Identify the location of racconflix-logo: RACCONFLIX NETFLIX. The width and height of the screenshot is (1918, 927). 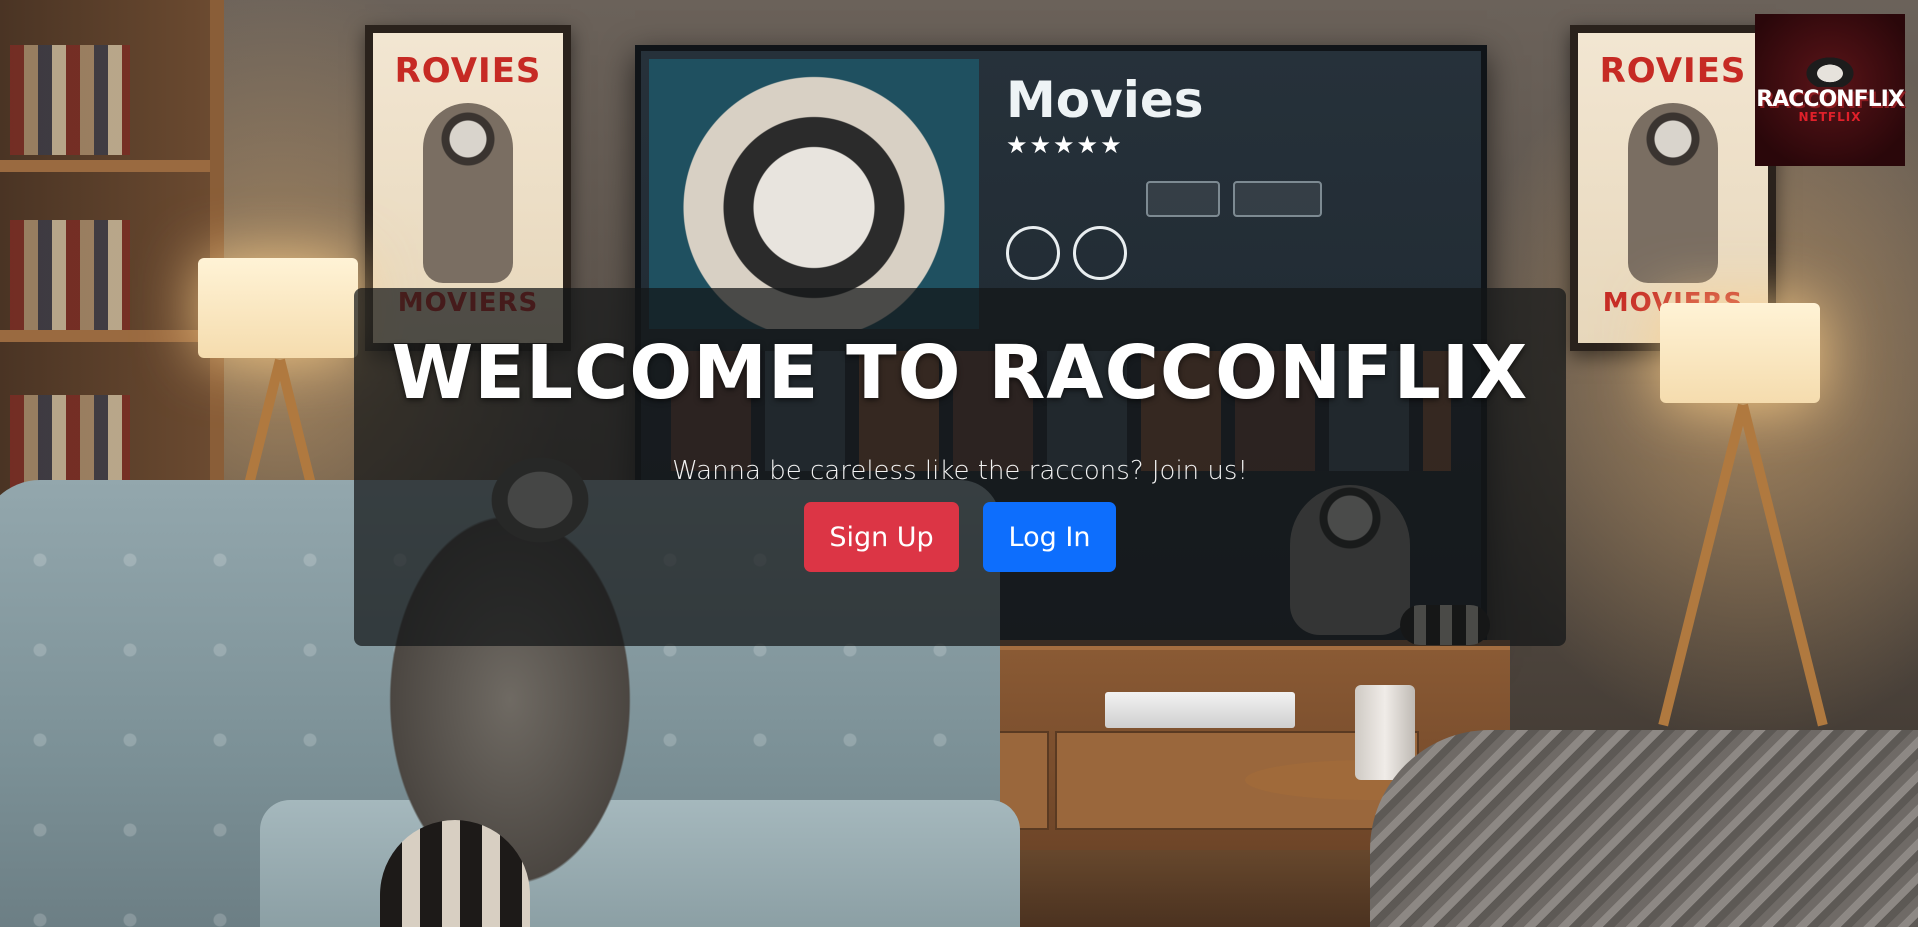
(1830, 90).